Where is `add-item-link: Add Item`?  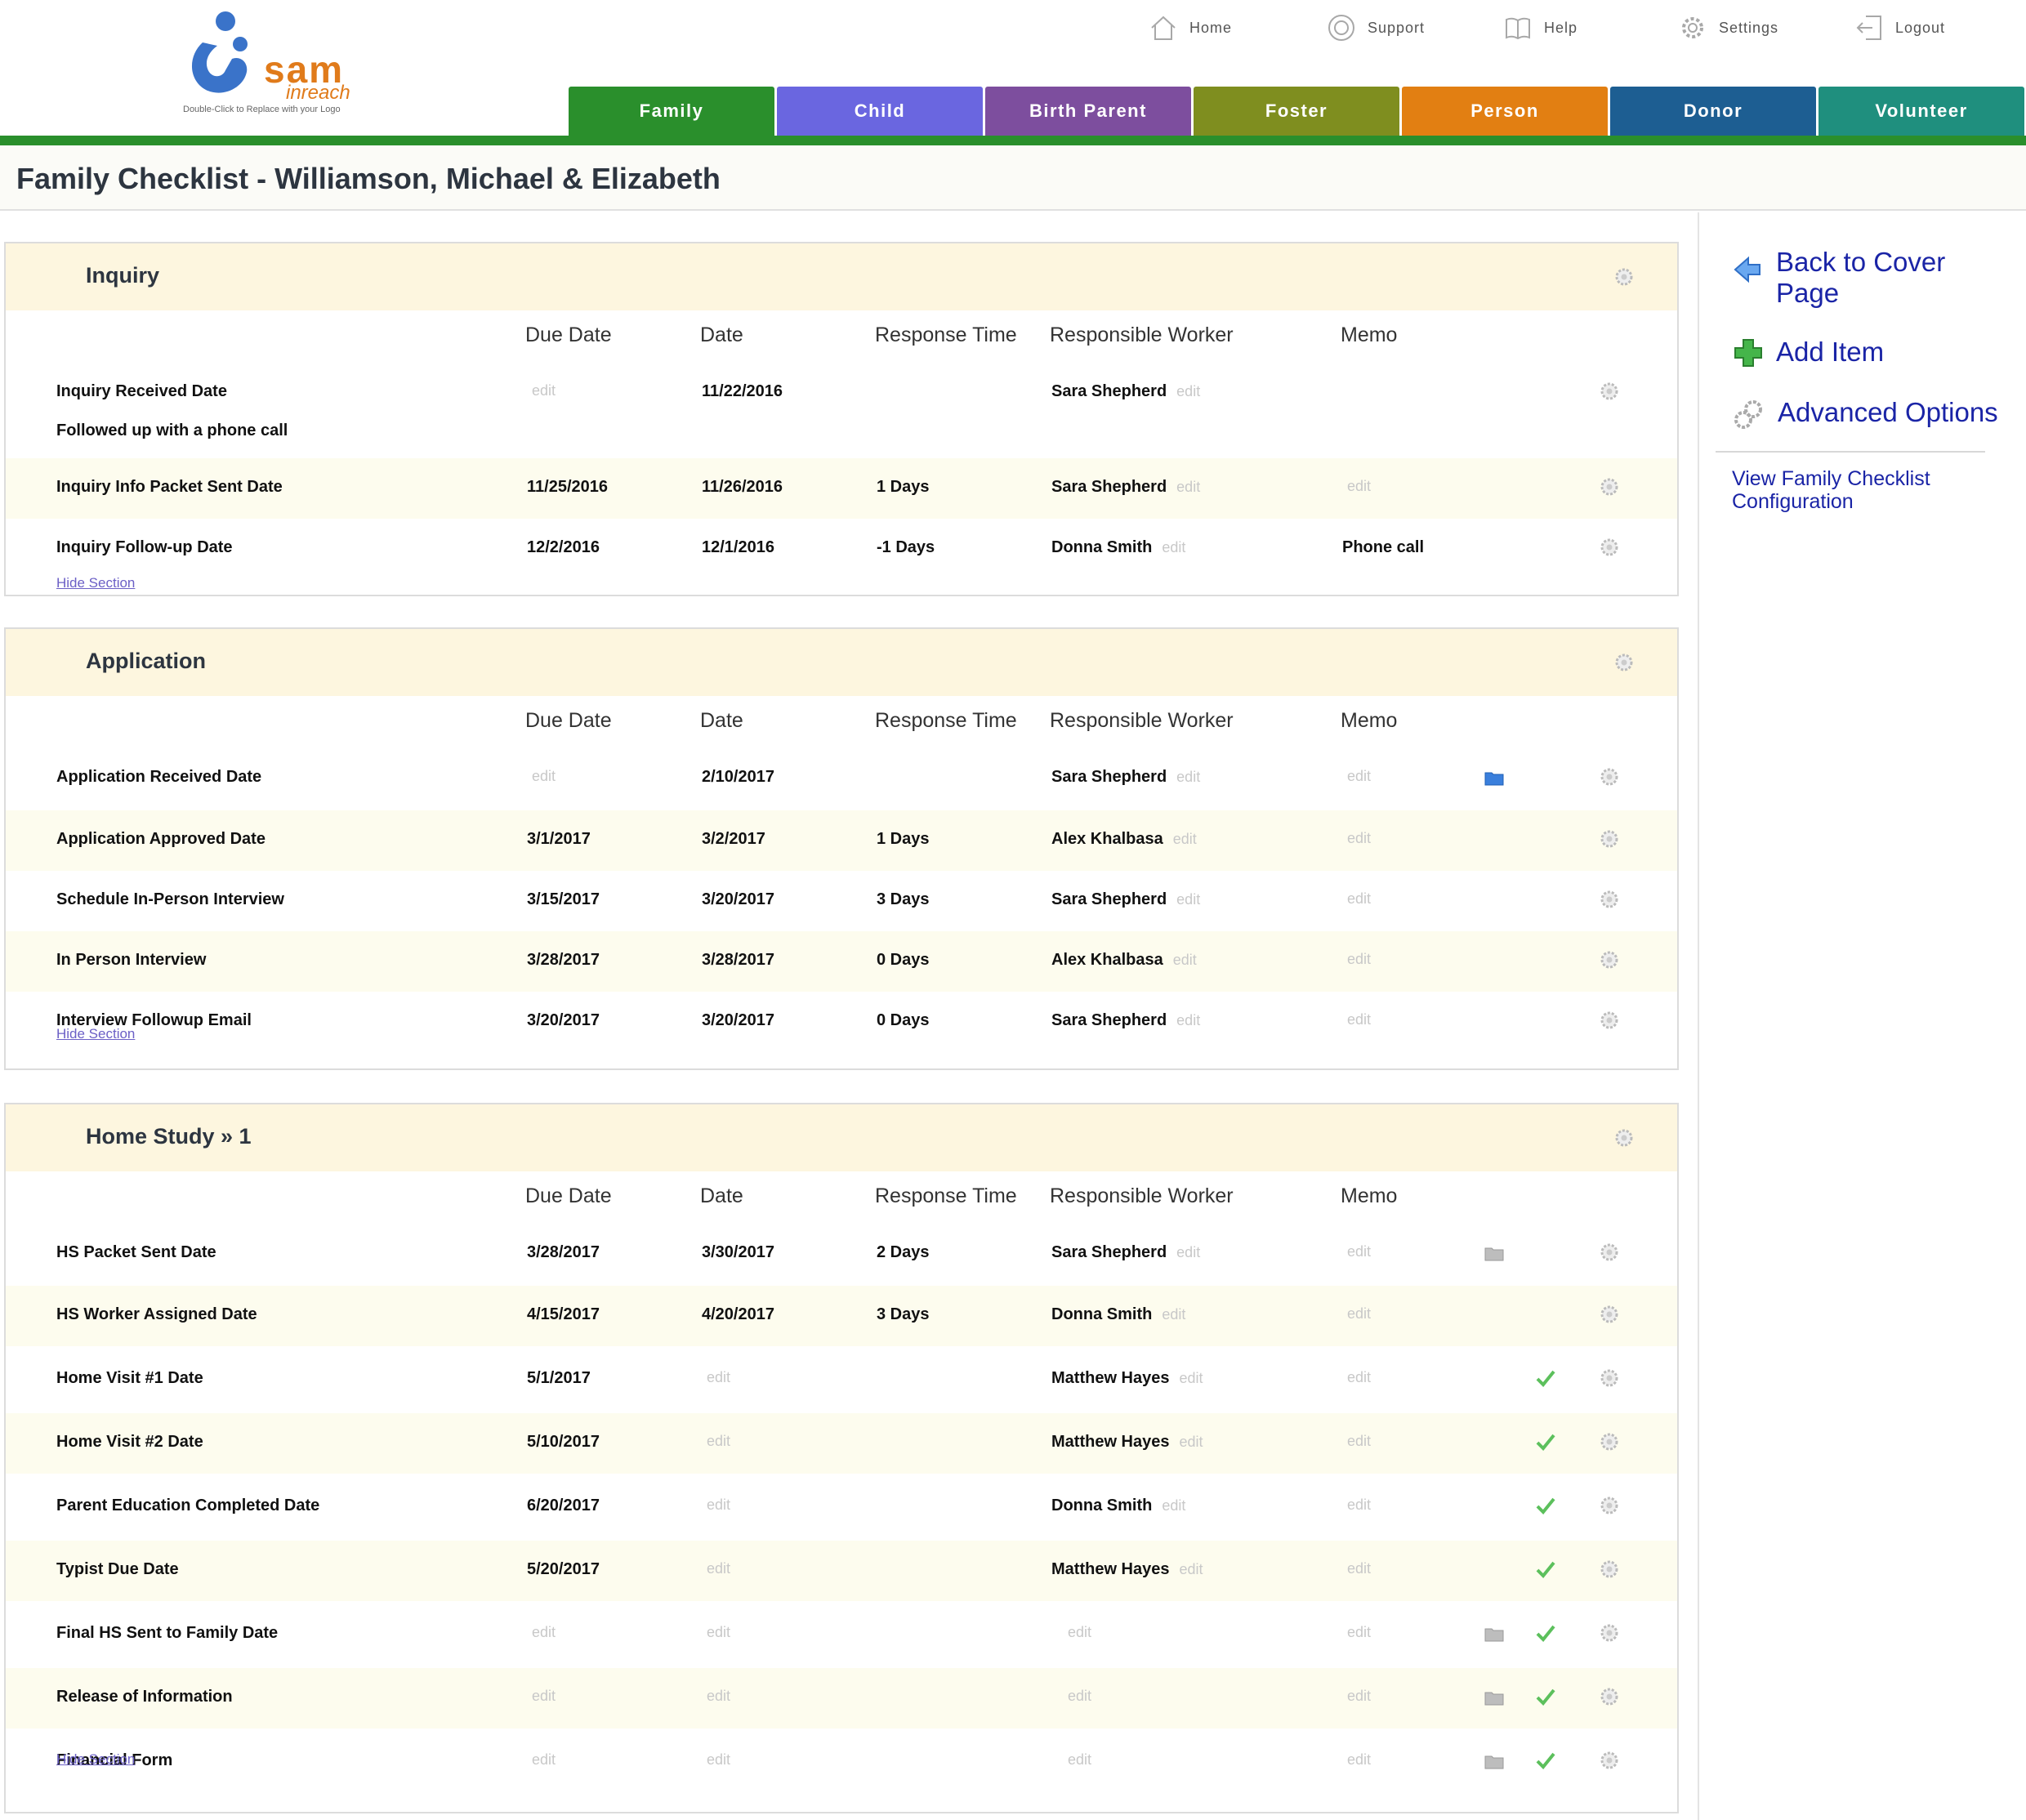
add-item-link: Add Item is located at coordinates (1808, 353).